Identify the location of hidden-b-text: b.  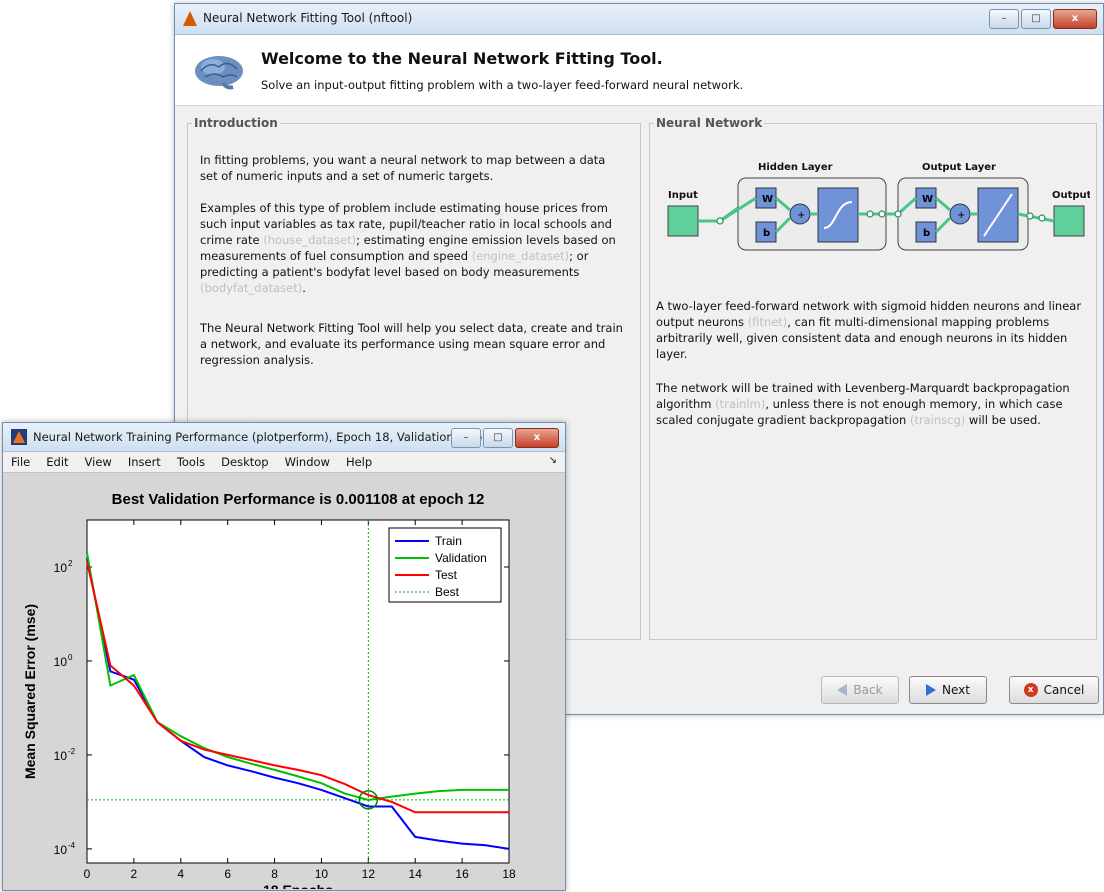
(766, 233).